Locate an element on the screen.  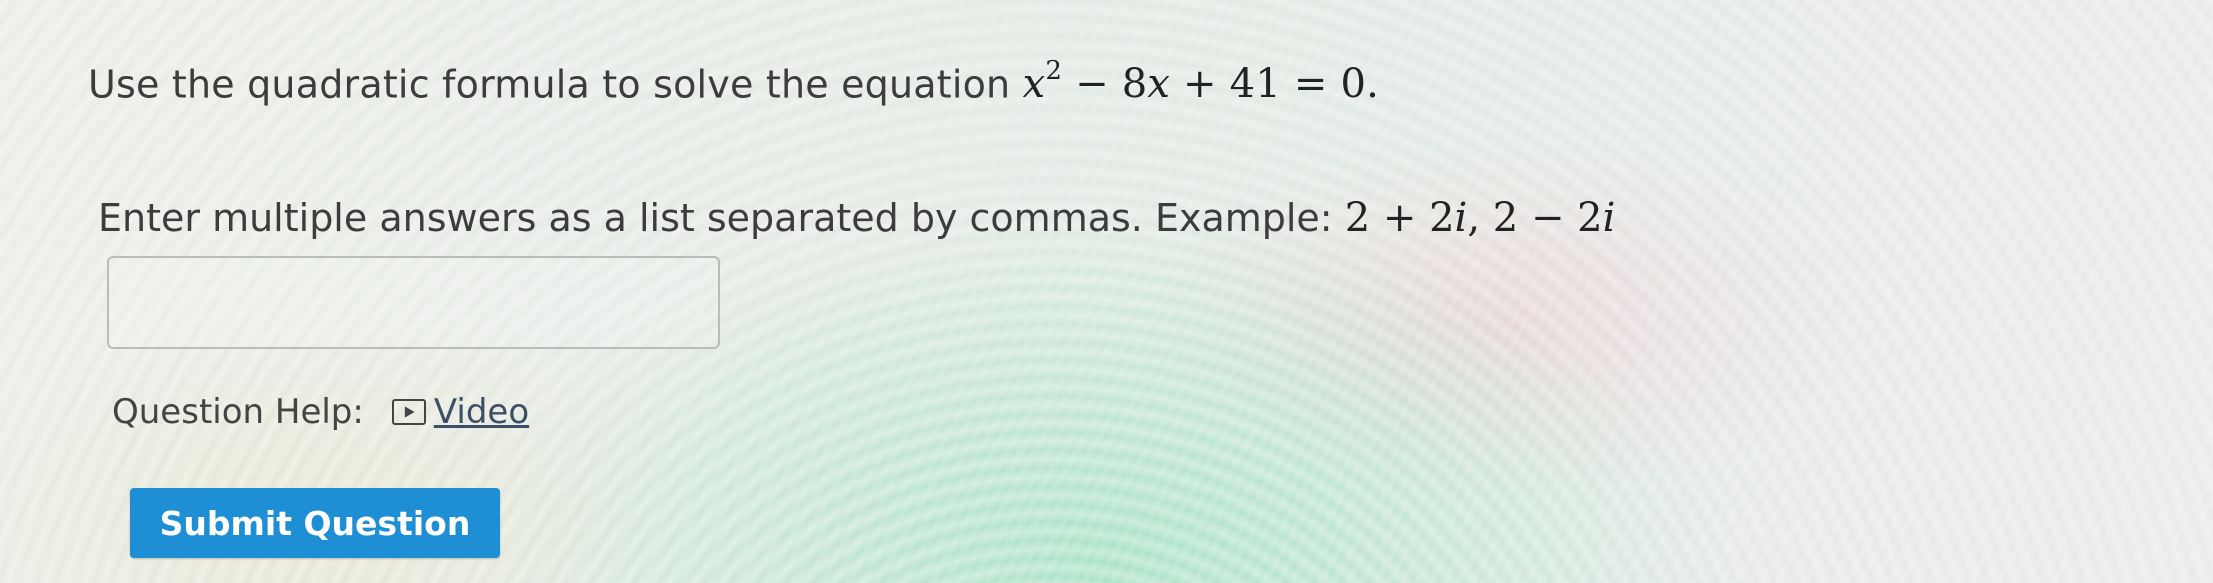
play-icon is located at coordinates (408, 412).